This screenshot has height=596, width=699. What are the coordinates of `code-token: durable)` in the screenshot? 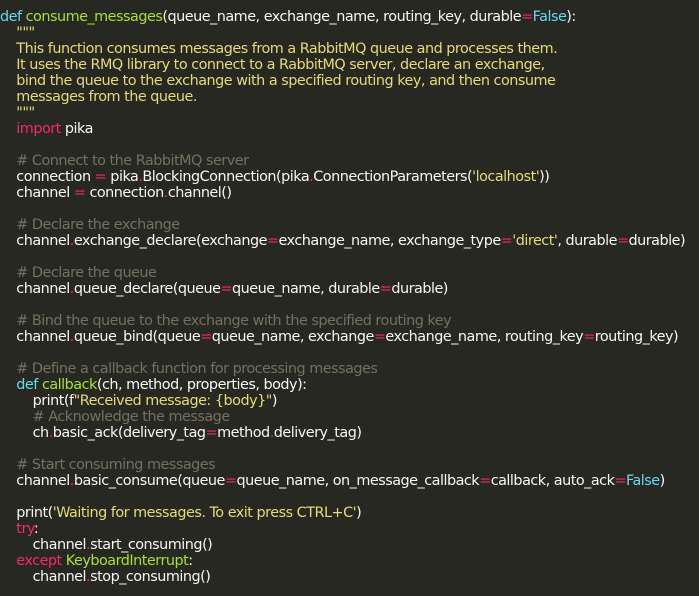 It's located at (657, 241).